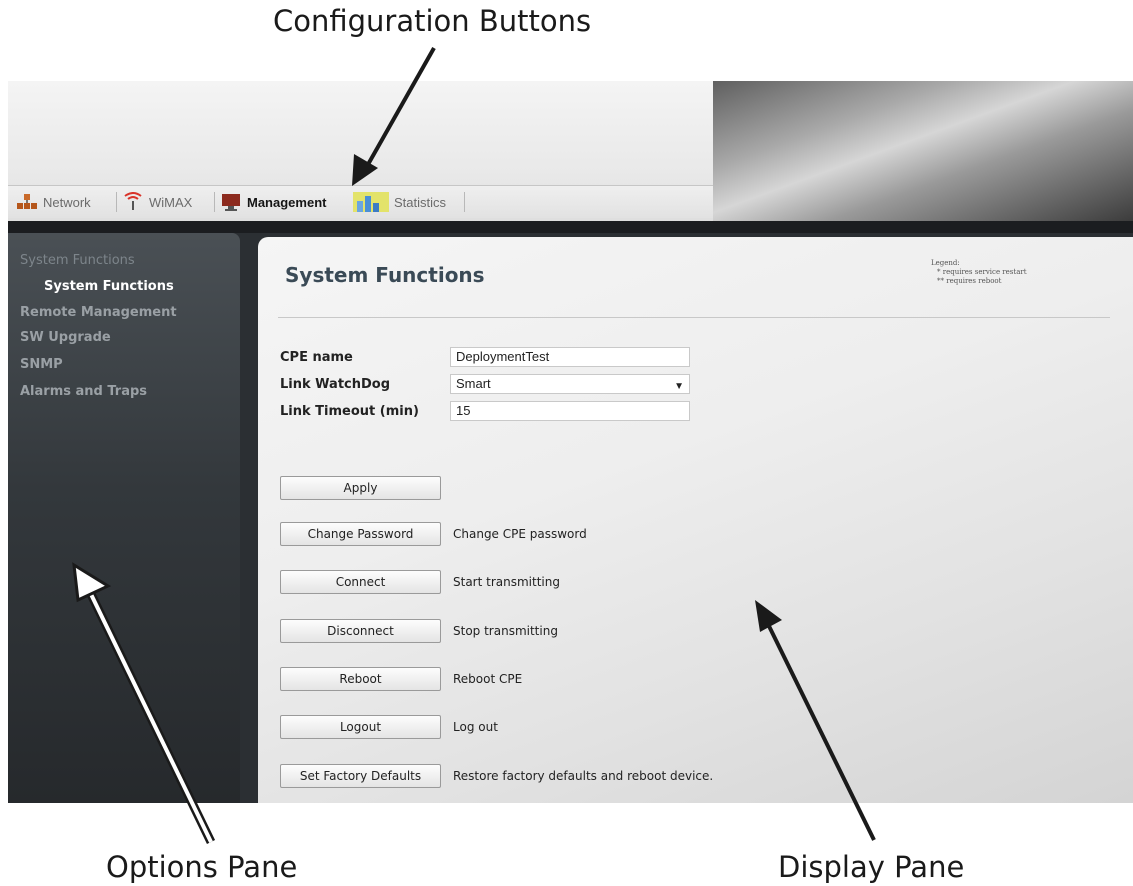  I want to click on logout-button: Logout, so click(360, 727).